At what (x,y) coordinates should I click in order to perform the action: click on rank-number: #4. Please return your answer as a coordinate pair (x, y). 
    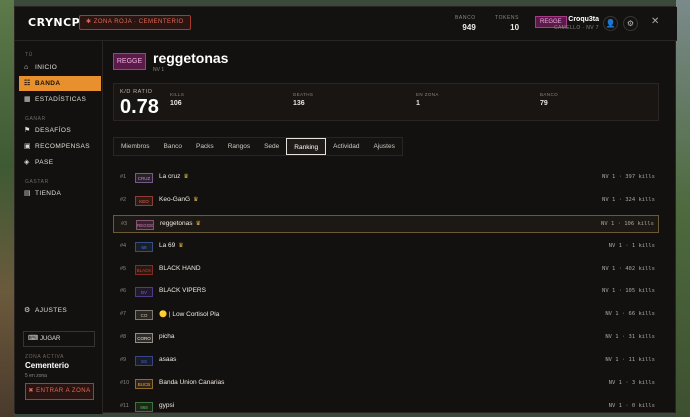
    Looking at the image, I should click on (123, 245).